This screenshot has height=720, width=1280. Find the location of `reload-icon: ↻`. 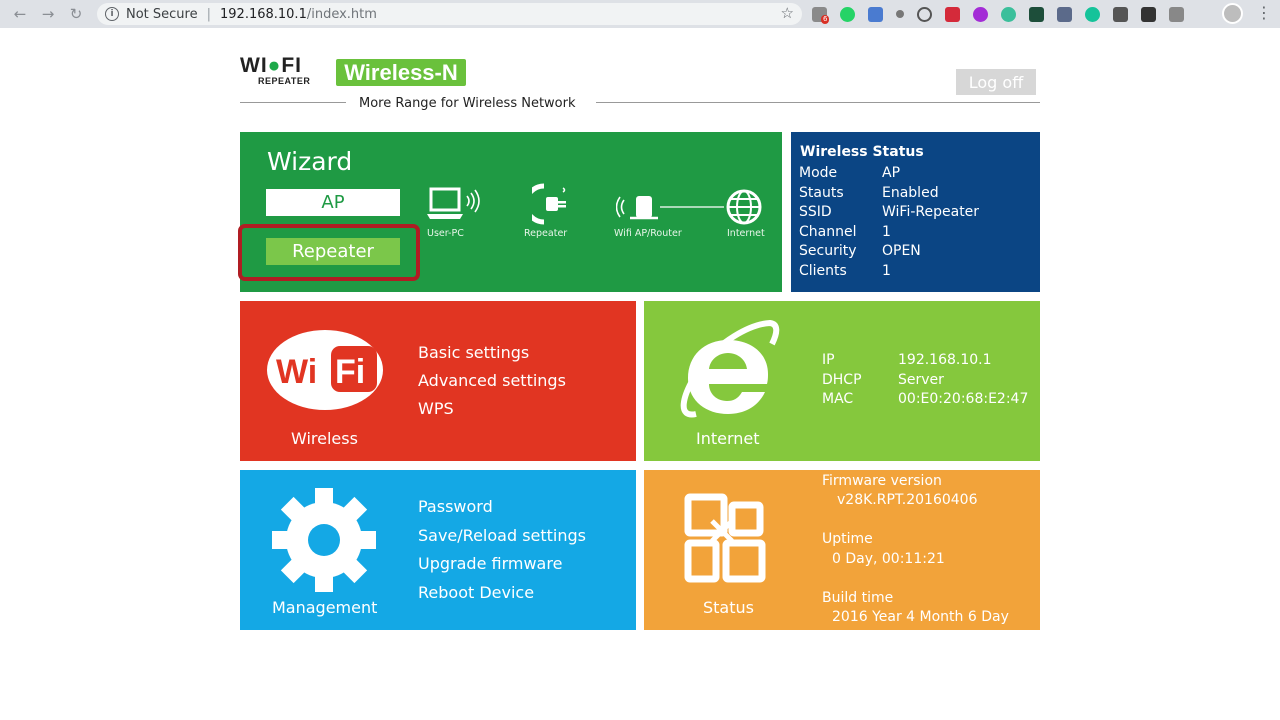

reload-icon: ↻ is located at coordinates (76, 14).